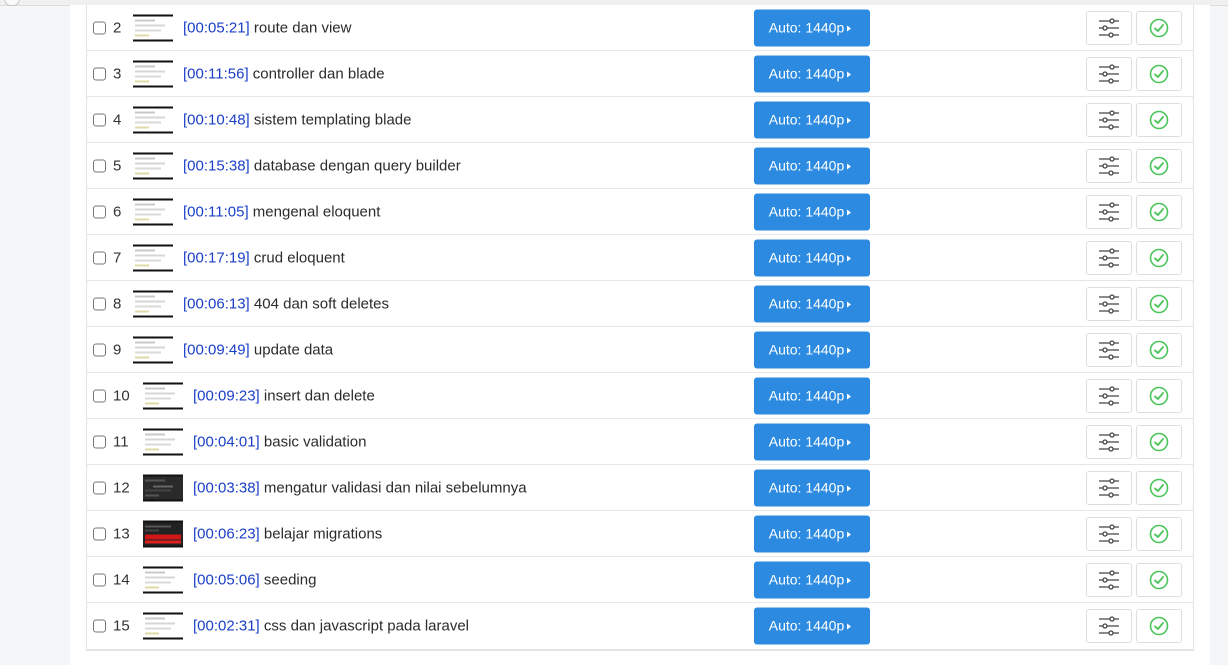 Image resolution: width=1228 pixels, height=665 pixels. Describe the element at coordinates (286, 303) in the screenshot. I see `video-title: [00:06:13] 404 dan soft deletes` at that location.